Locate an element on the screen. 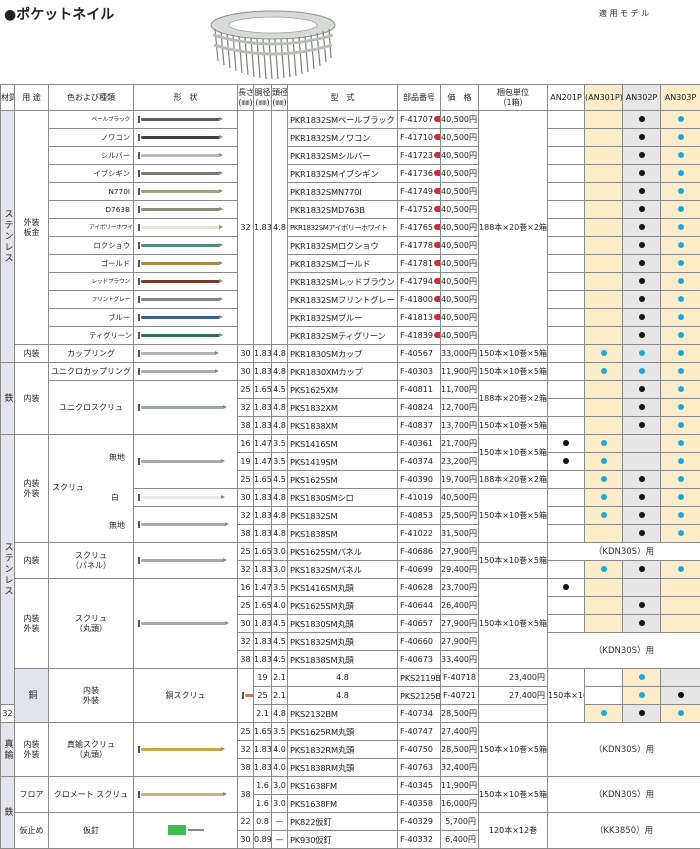 The image size is (700, 849). price-cell: 28,500円 is located at coordinates (460, 750).